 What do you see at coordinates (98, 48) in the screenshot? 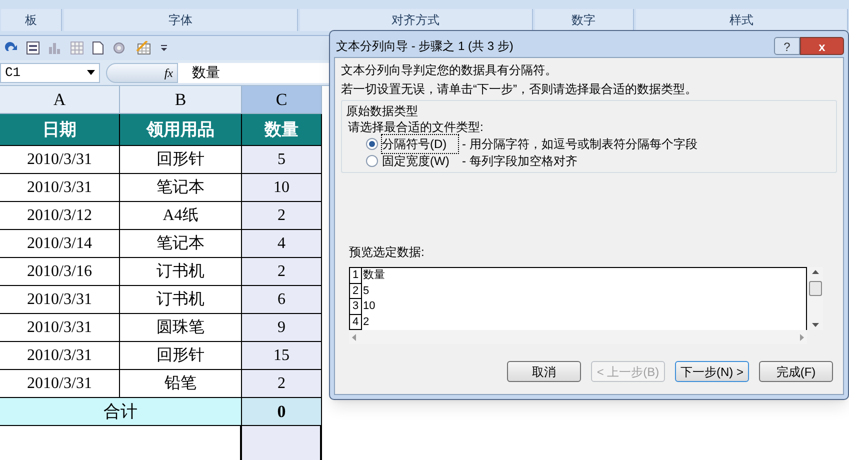
I see `page-icon` at bounding box center [98, 48].